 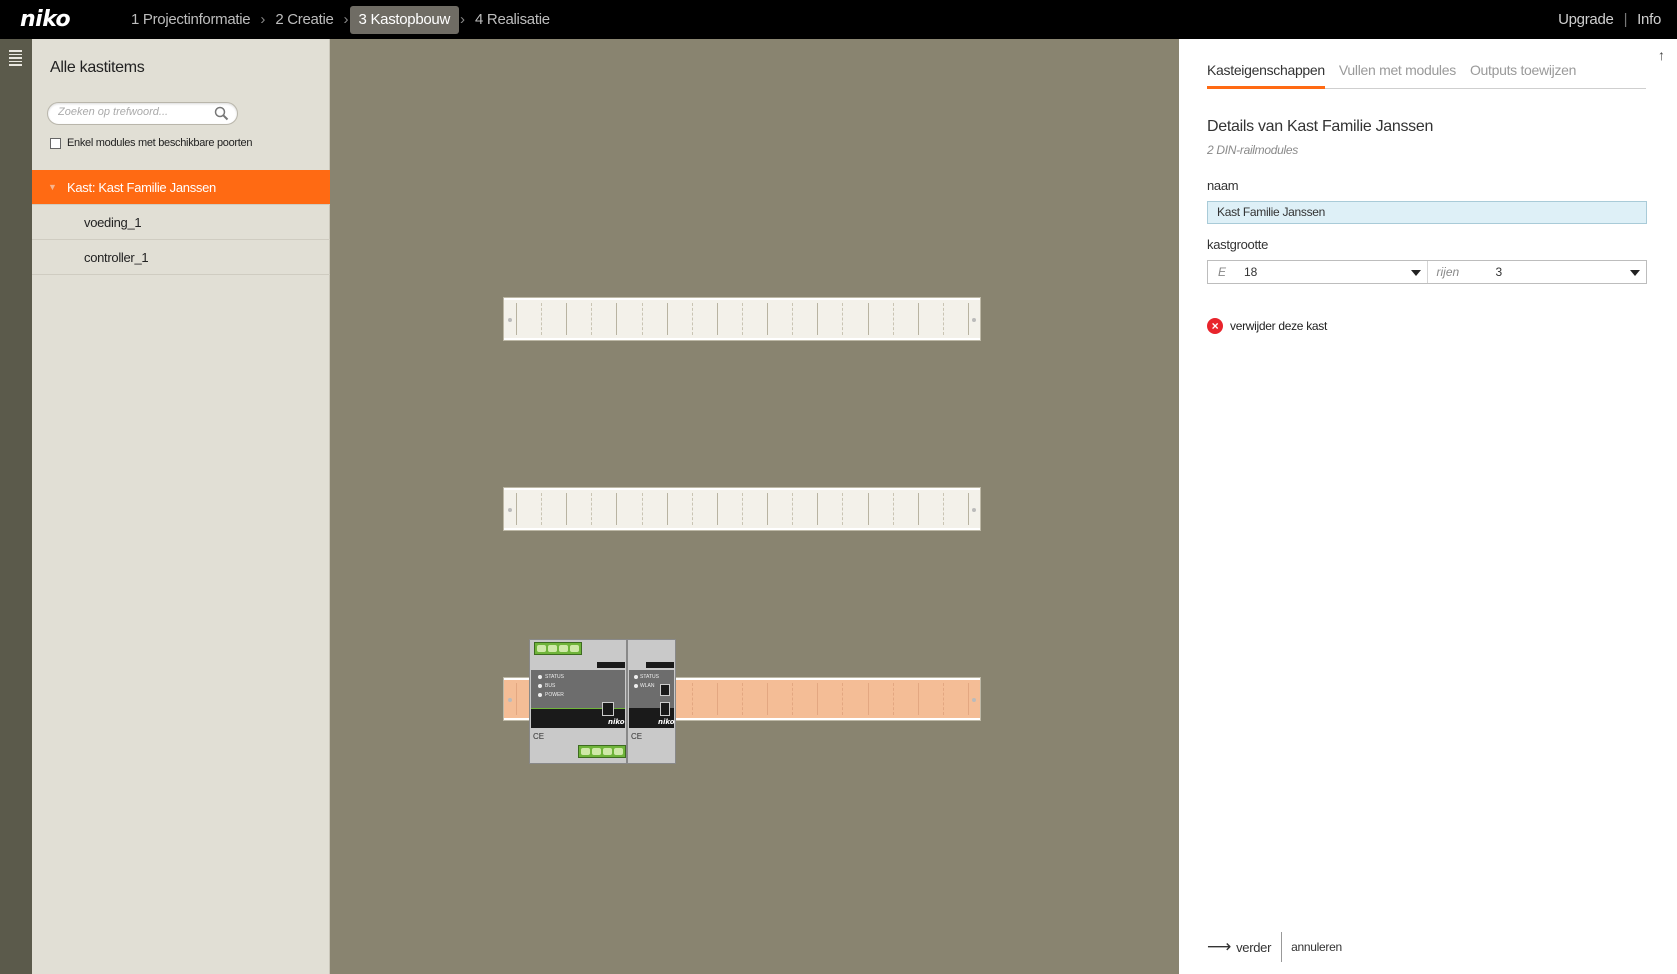 I want to click on width-value: 18, so click(x=1251, y=272).